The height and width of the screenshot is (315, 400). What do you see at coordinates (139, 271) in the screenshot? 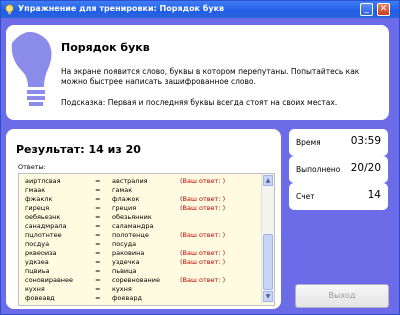
I see `answer-row: пцвиьа = пьвица` at bounding box center [139, 271].